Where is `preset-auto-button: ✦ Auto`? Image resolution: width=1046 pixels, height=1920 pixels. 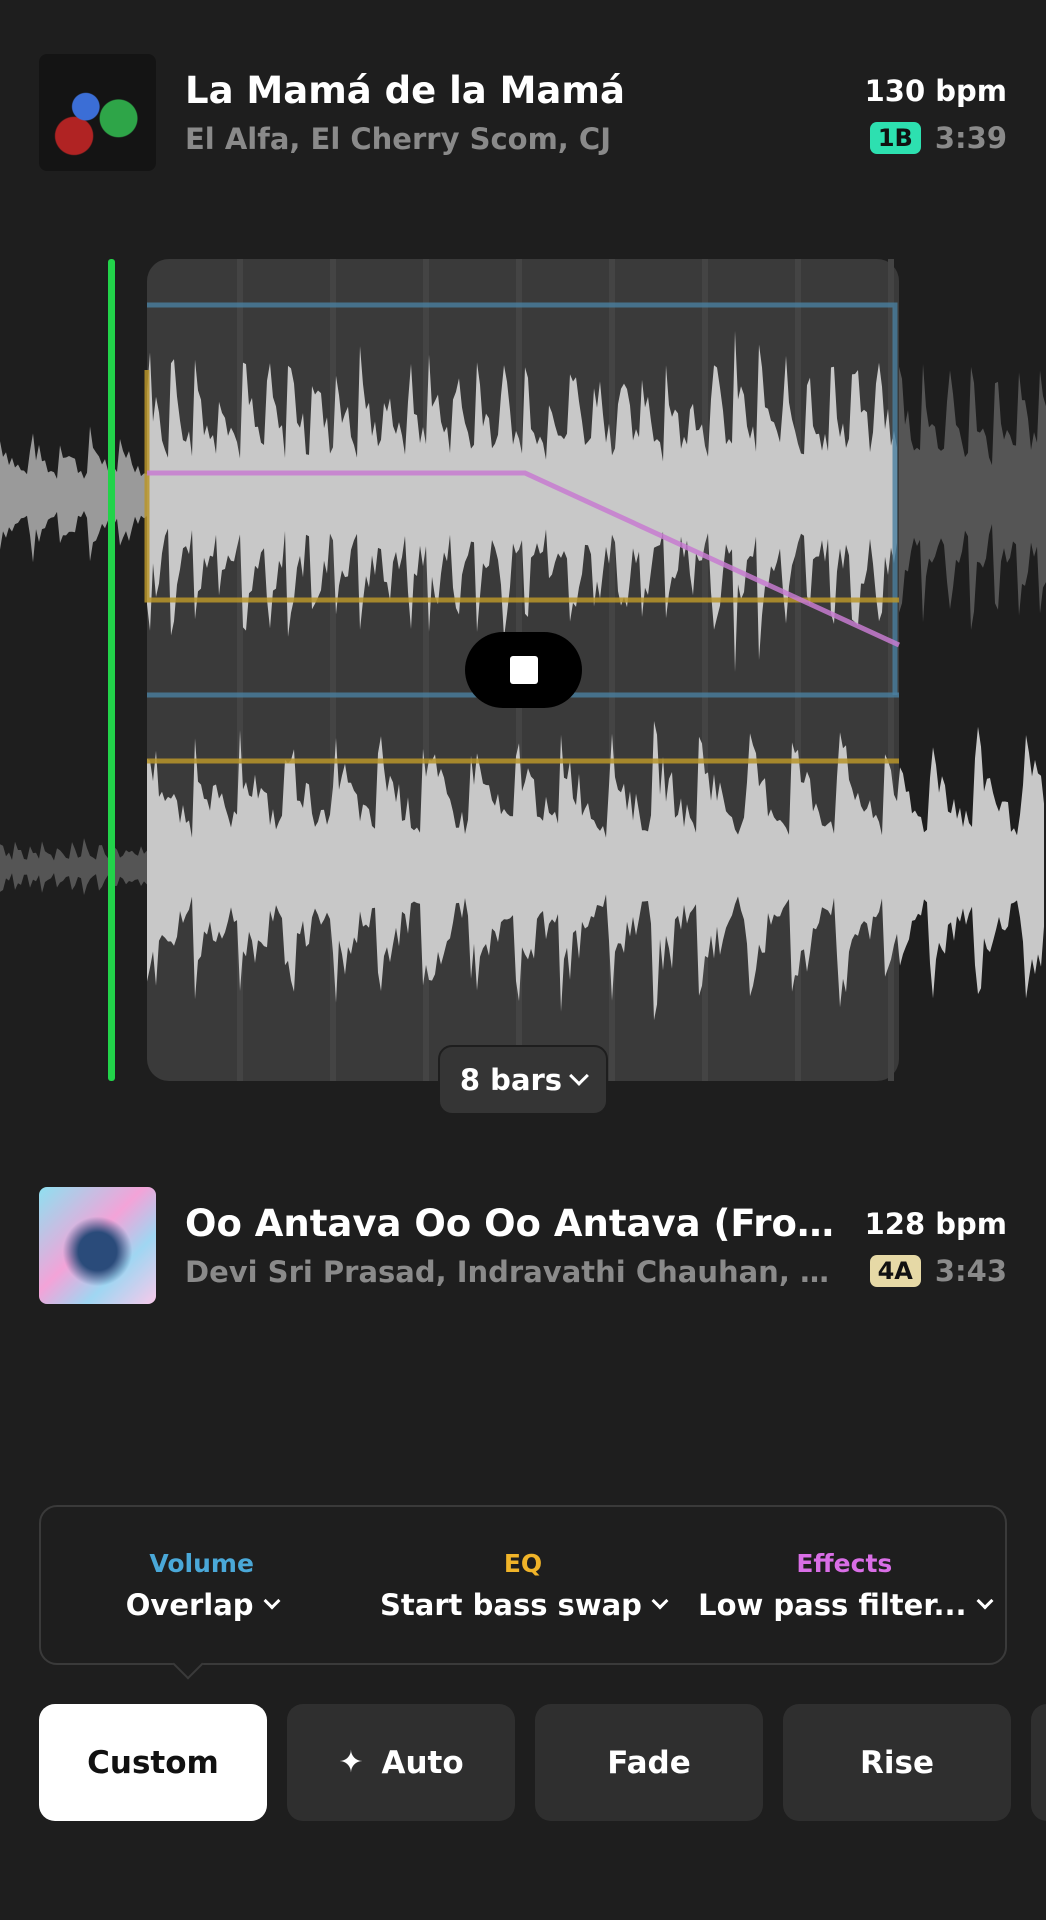
preset-auto-button: ✦ Auto is located at coordinates (401, 1762).